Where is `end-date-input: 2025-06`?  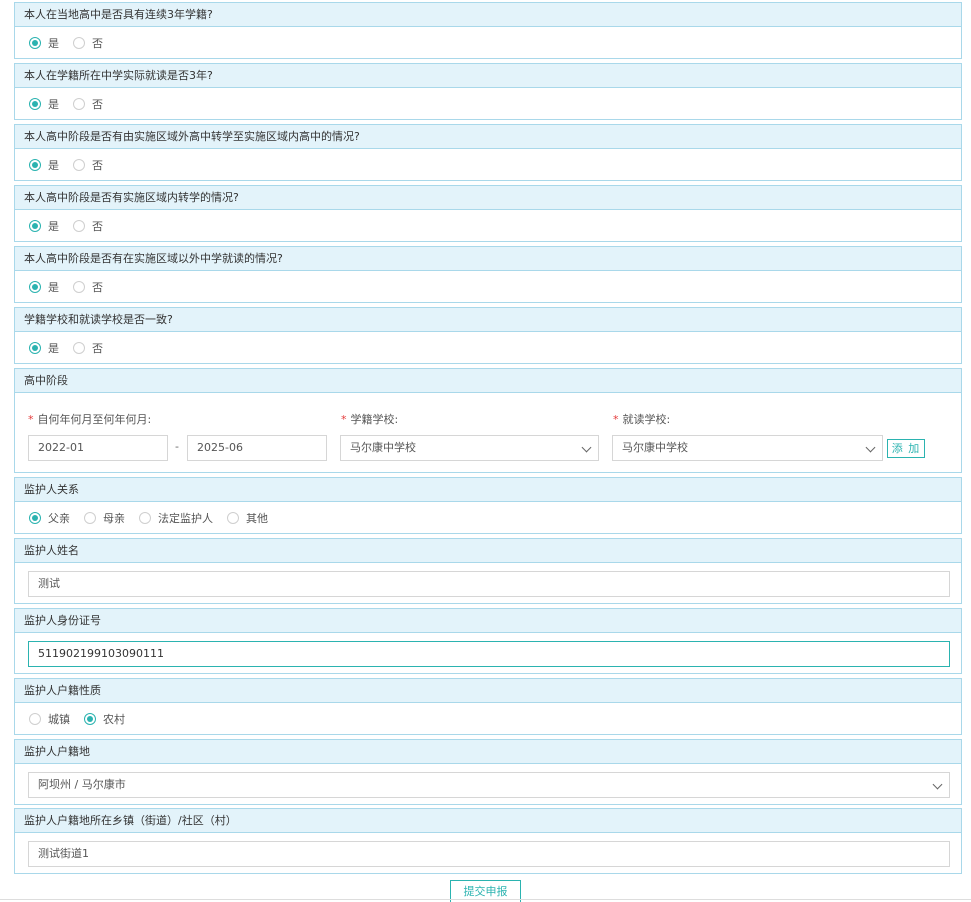 end-date-input: 2025-06 is located at coordinates (257, 448).